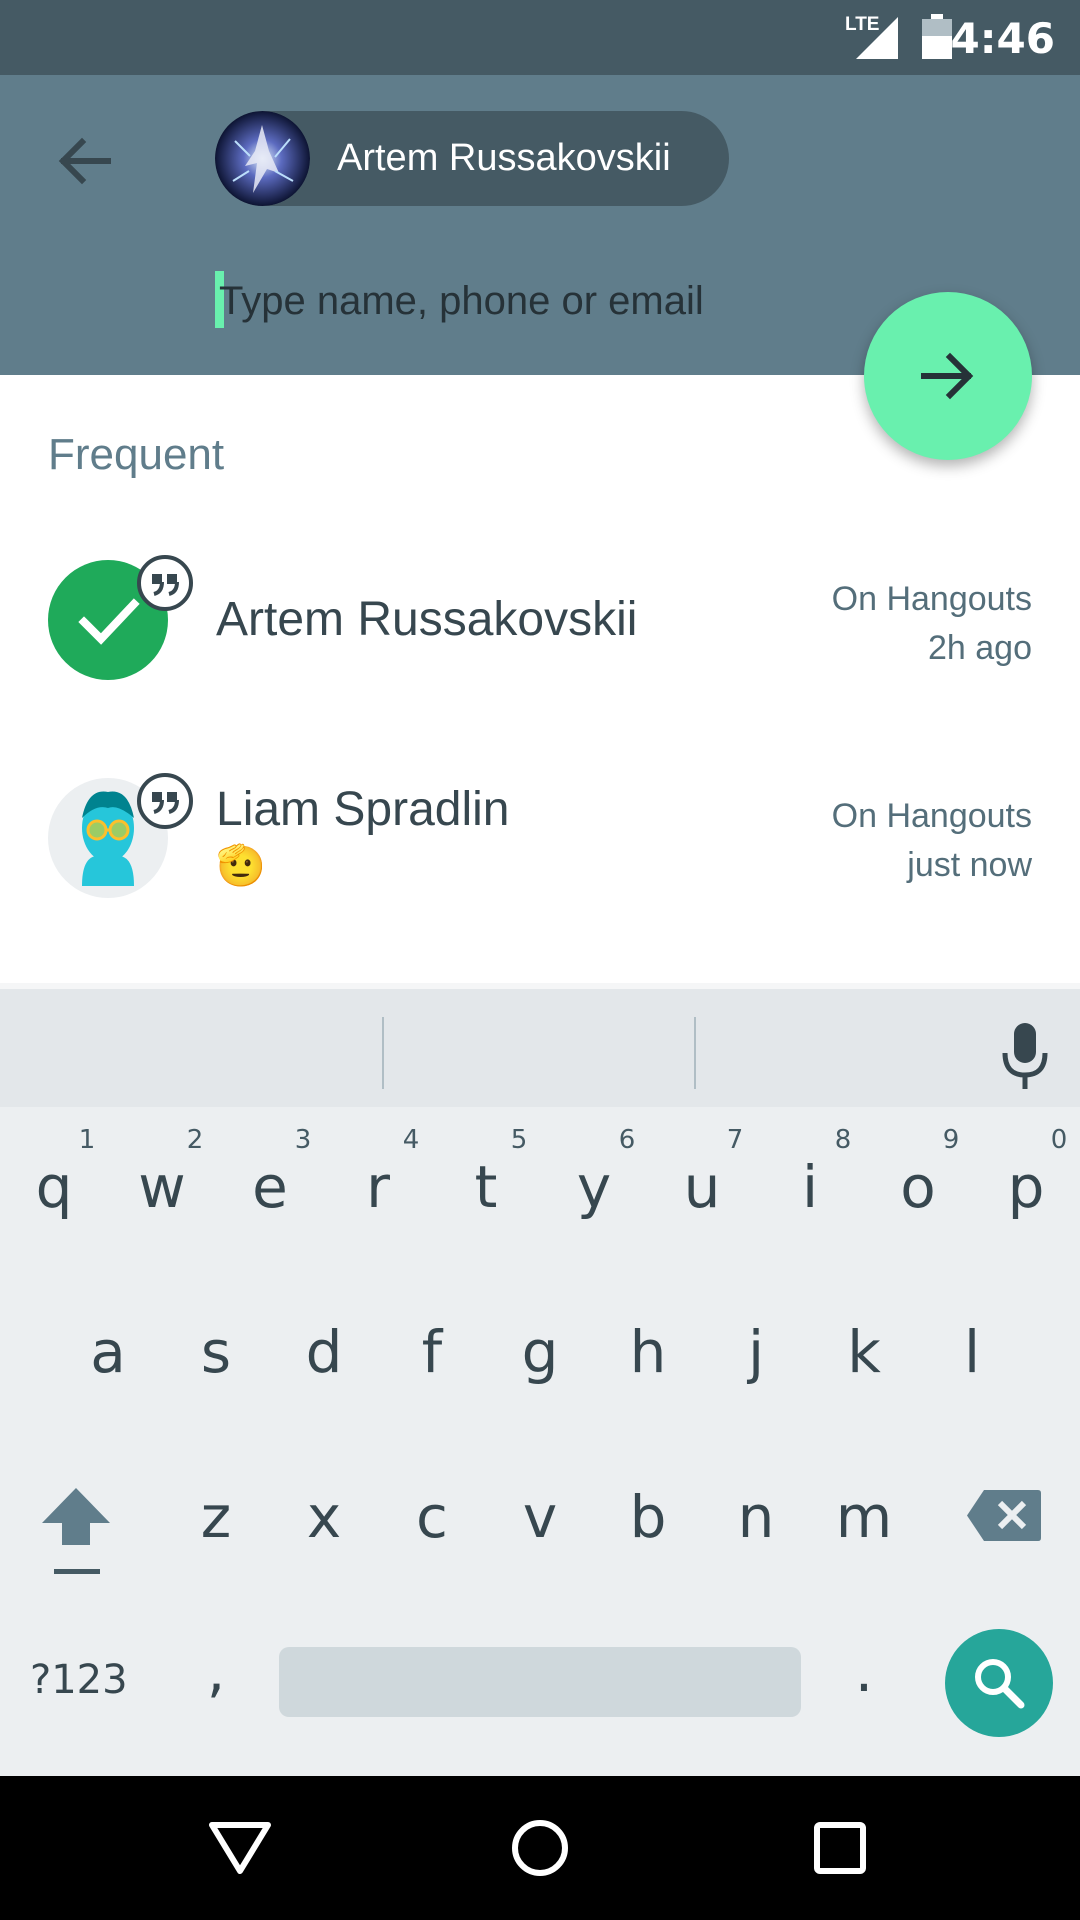 This screenshot has width=1080, height=1920. I want to click on mic-icon, so click(1025, 1056).